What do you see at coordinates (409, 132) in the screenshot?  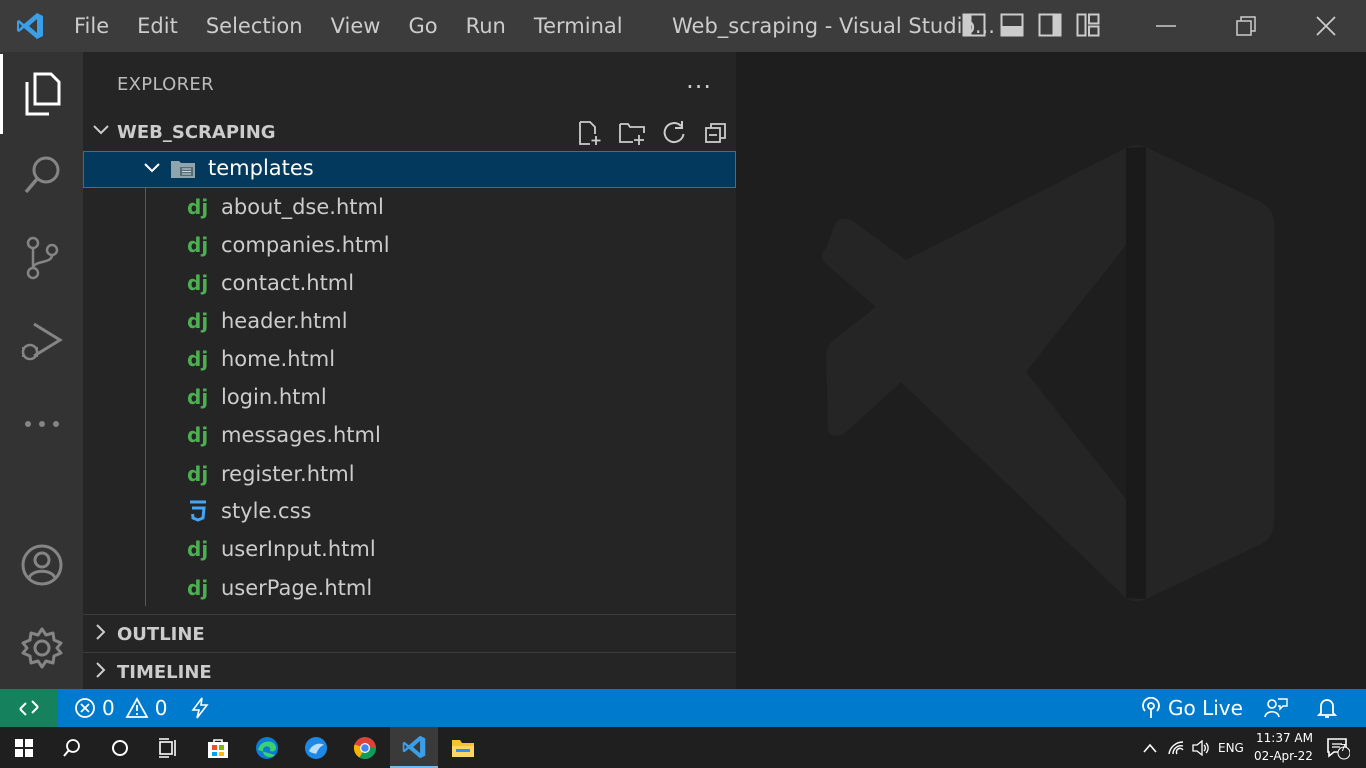 I see `workspace-header: WEB_SCRAPING` at bounding box center [409, 132].